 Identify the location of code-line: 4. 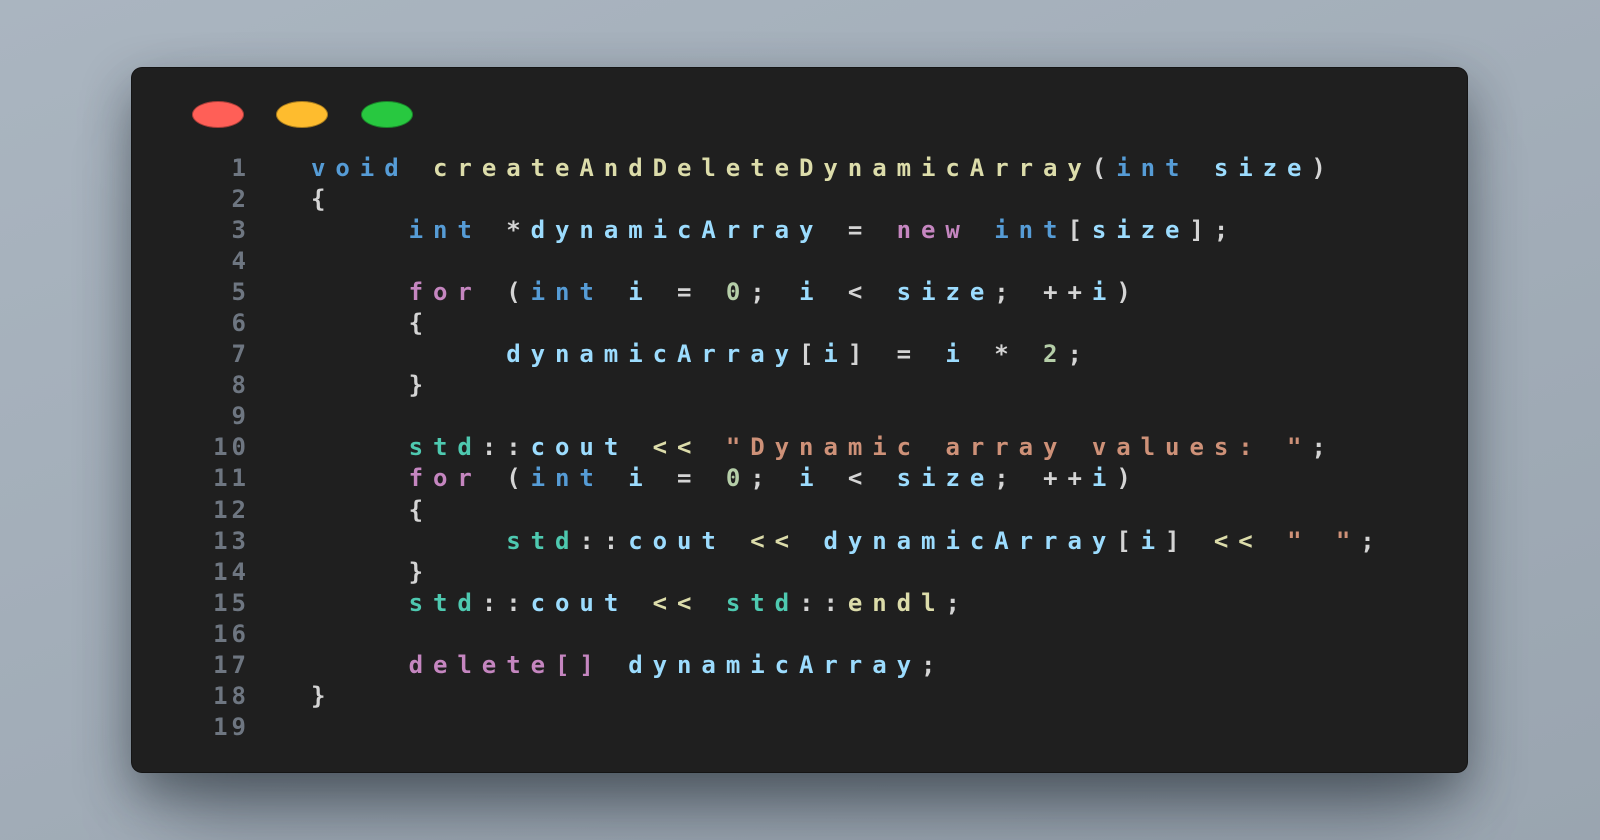
(799, 261).